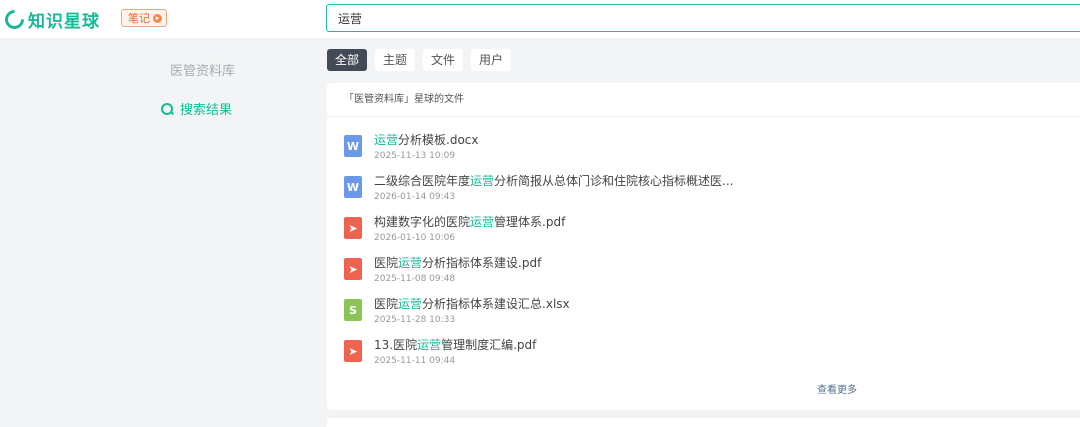  I want to click on logo-text: 知识星球, so click(64, 22).